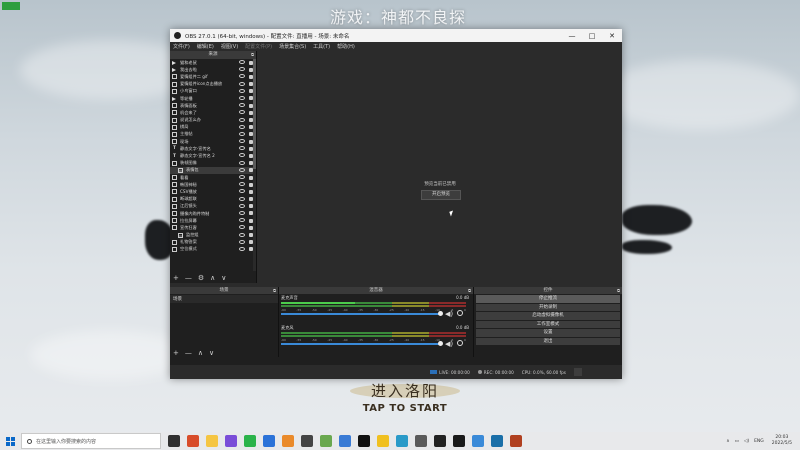  What do you see at coordinates (213, 191) in the screenshot?
I see `source-item: CSV播放` at bounding box center [213, 191].